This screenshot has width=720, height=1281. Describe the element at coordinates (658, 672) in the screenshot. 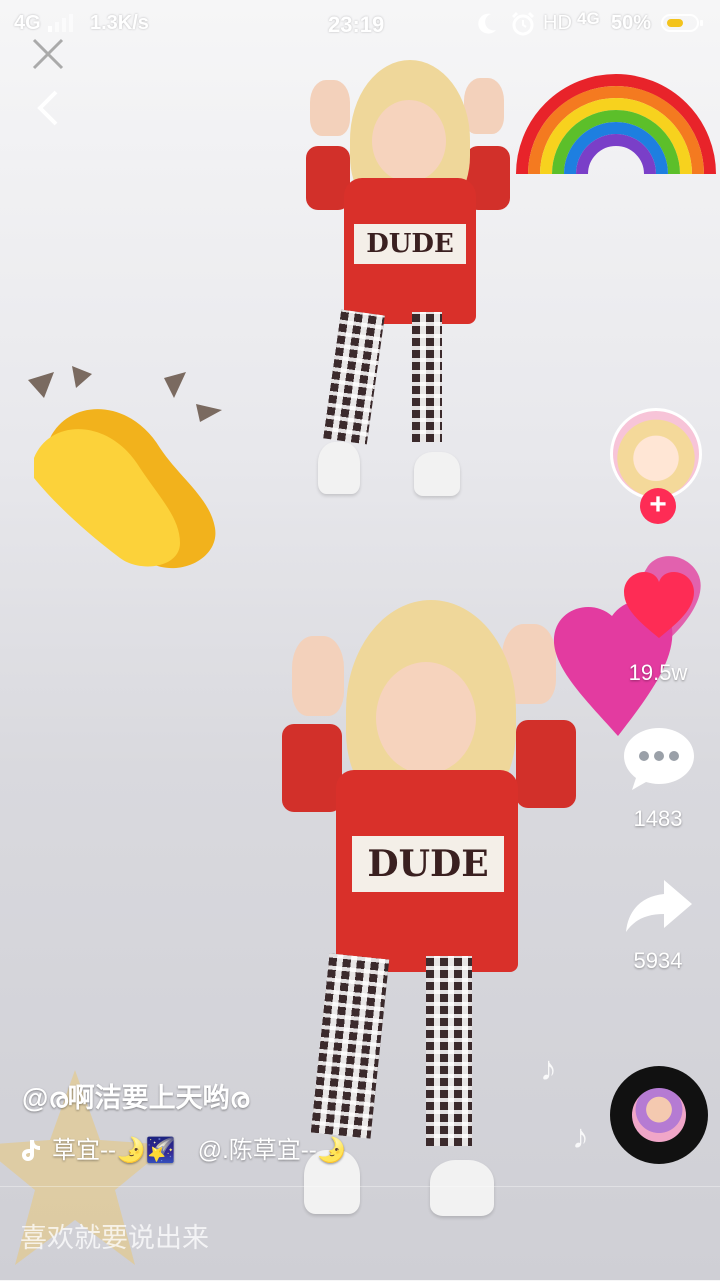

I see `like-count: 19.5w` at that location.